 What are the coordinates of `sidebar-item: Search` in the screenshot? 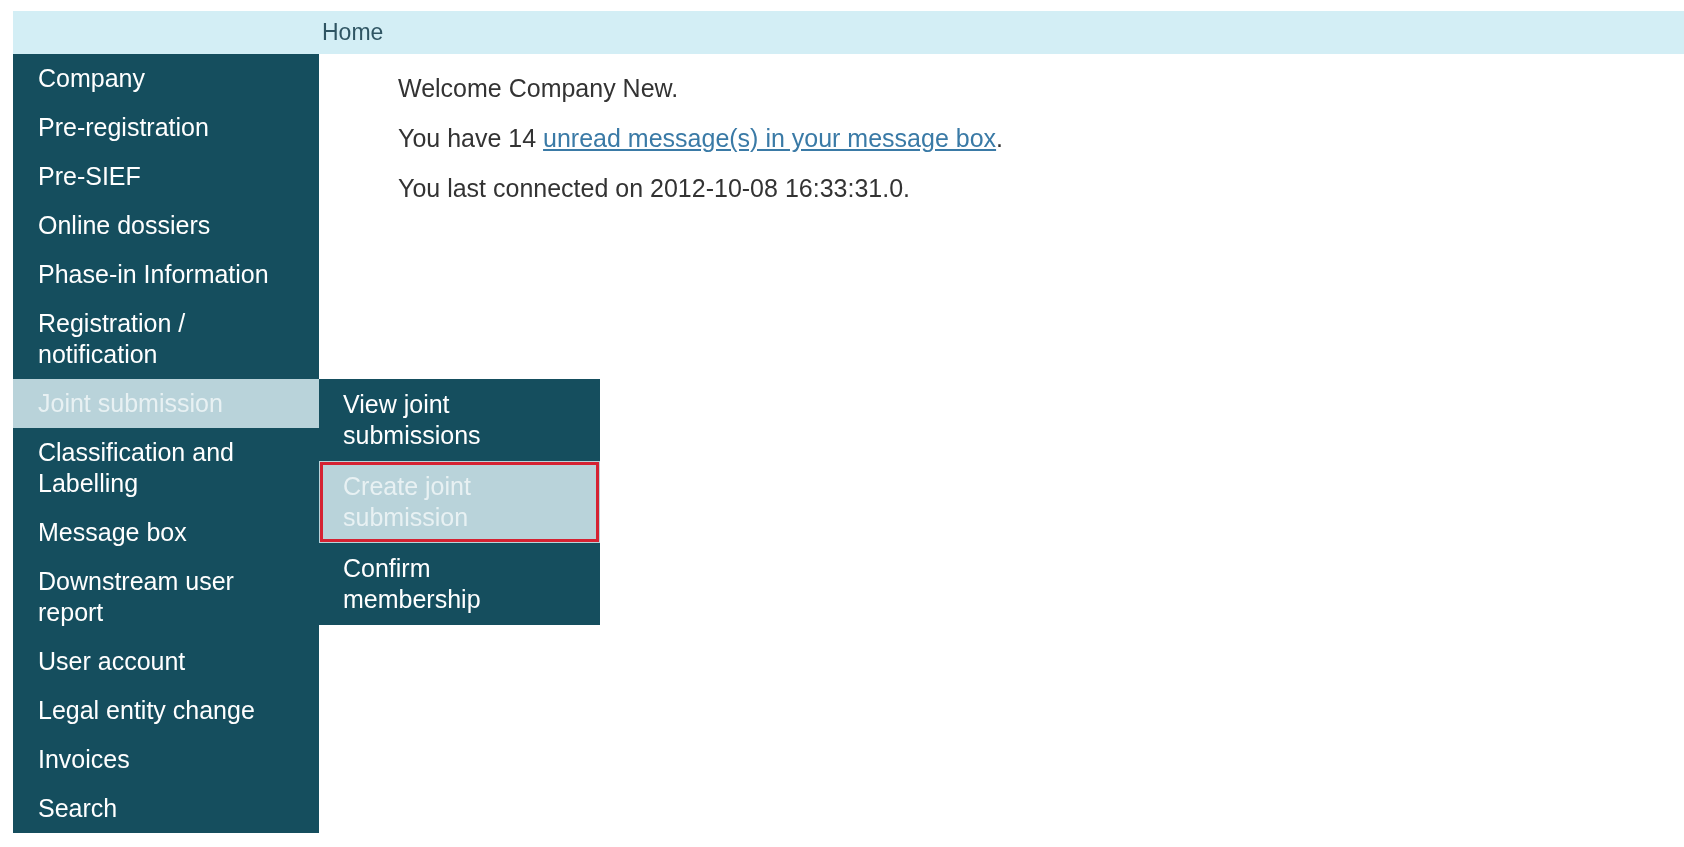 It's located at (166, 808).